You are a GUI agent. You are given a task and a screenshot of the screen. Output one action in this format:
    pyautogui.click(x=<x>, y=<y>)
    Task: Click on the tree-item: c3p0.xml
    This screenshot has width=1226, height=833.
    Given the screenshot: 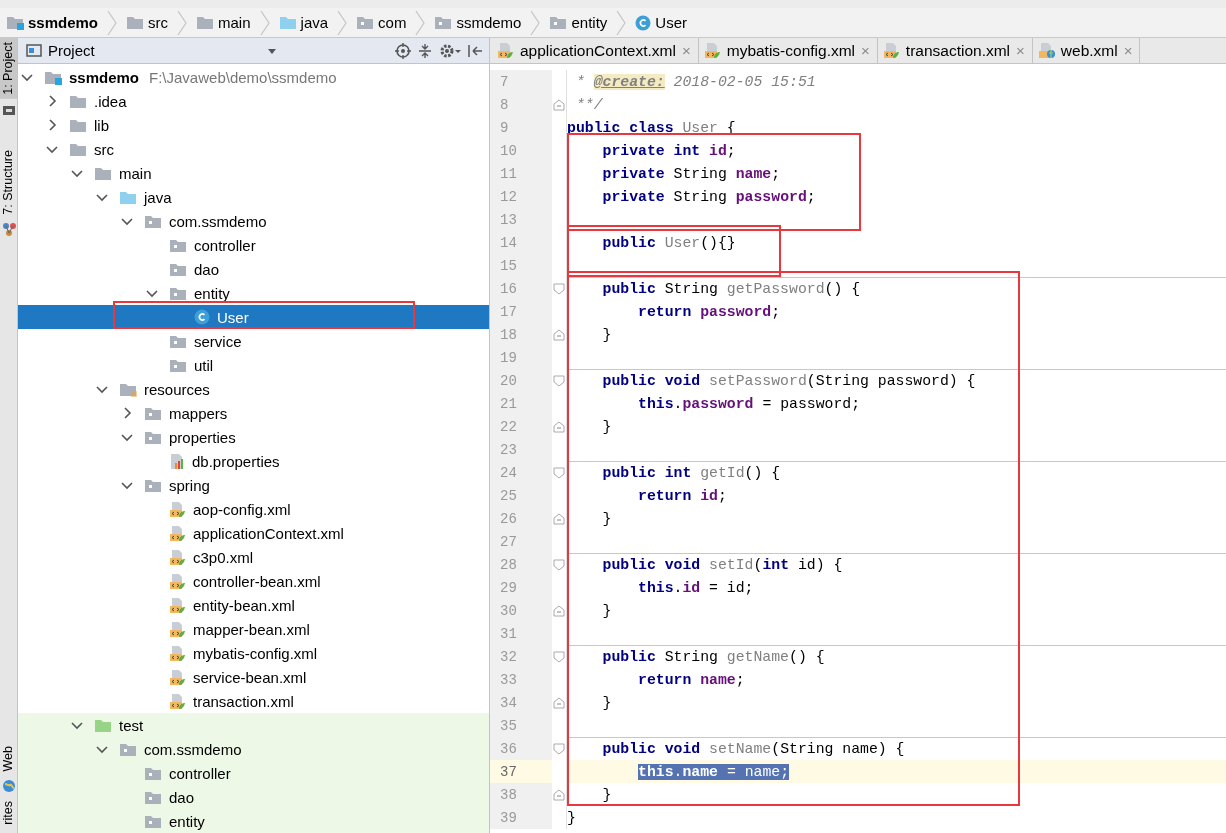 What is the action you would take?
    pyautogui.click(x=253, y=557)
    